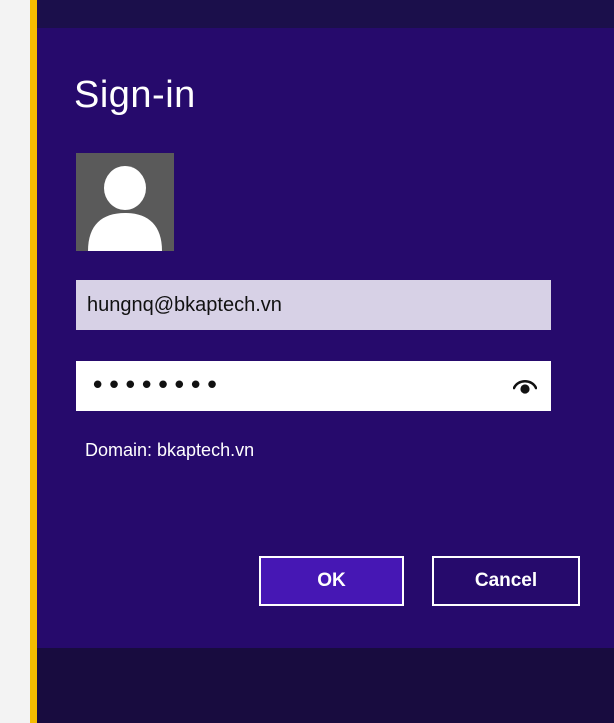 This screenshot has width=614, height=723. What do you see at coordinates (293, 386) in the screenshot?
I see `password-field: ••••••••` at bounding box center [293, 386].